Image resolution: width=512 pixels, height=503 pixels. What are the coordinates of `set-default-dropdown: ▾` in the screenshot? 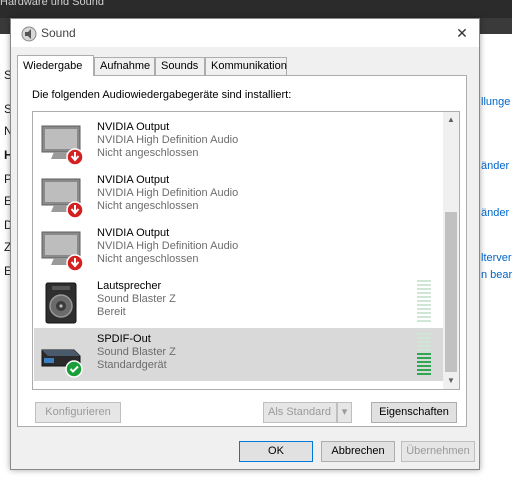 It's located at (344, 412).